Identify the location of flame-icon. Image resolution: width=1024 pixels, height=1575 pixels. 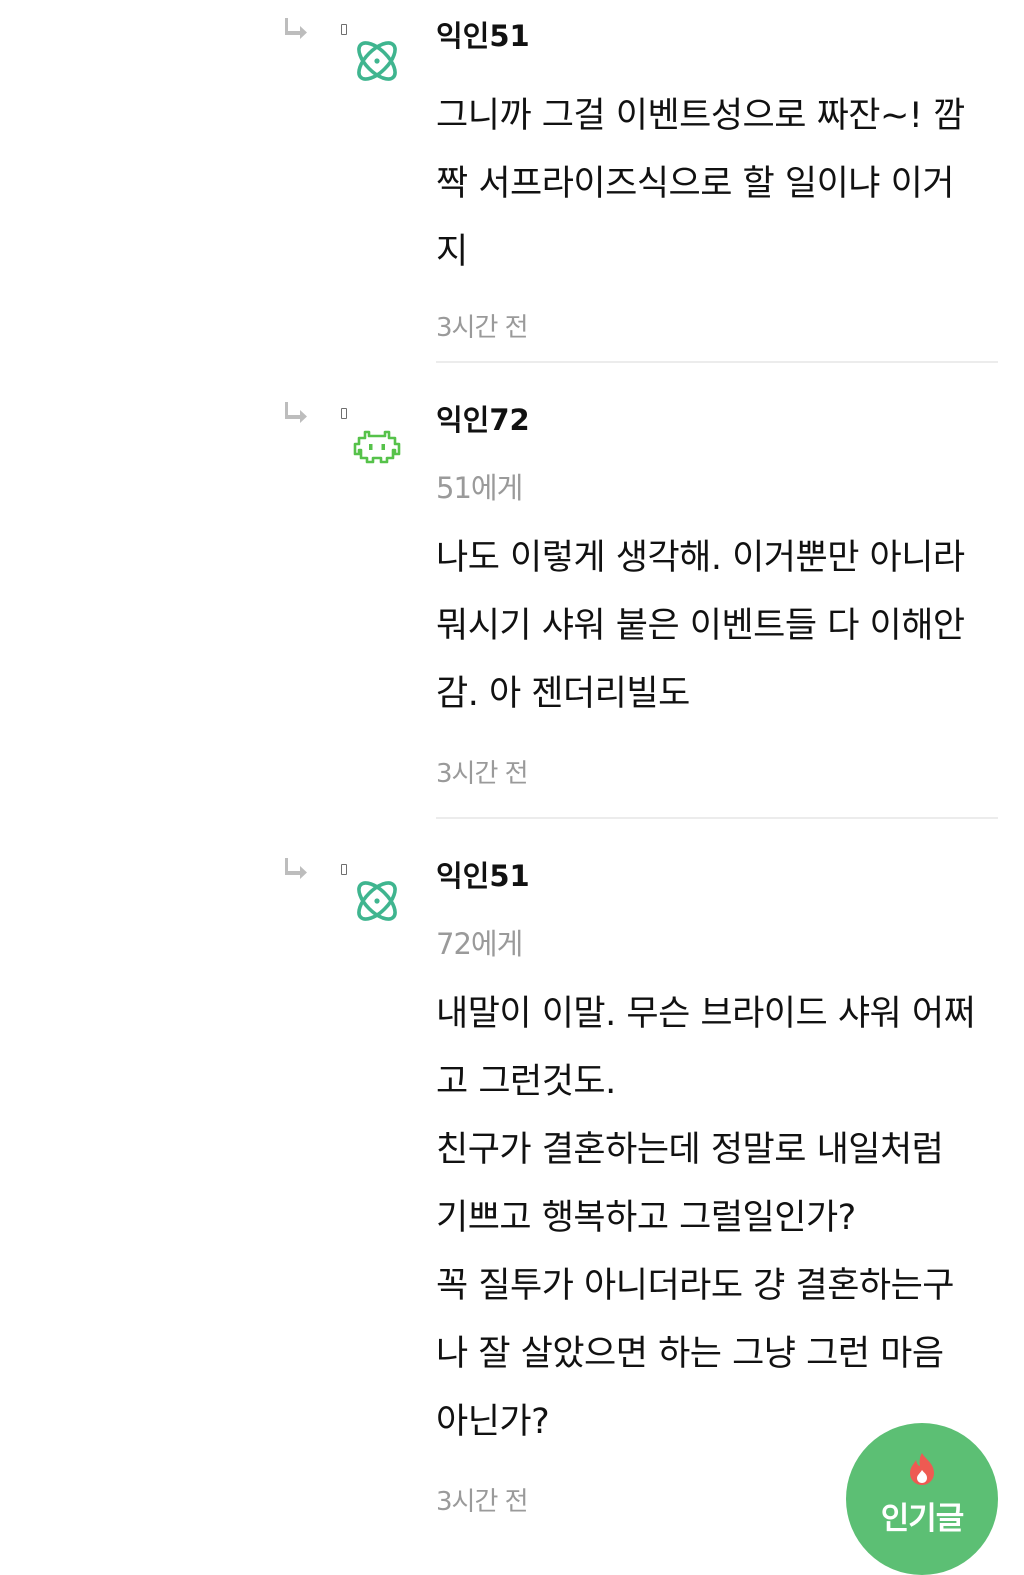
(922, 1469).